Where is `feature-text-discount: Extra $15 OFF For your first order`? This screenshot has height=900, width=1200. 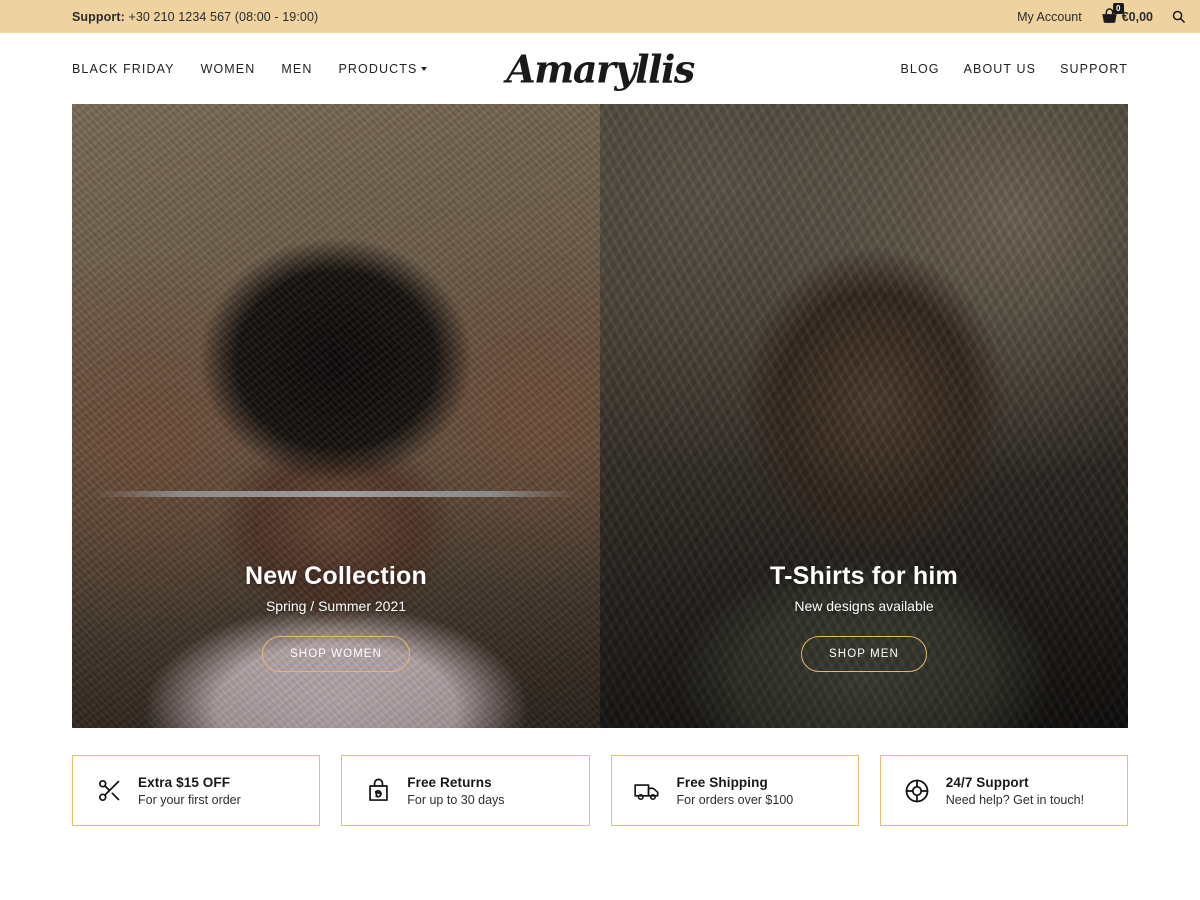
feature-text-discount: Extra $15 OFF For your first order is located at coordinates (189, 791).